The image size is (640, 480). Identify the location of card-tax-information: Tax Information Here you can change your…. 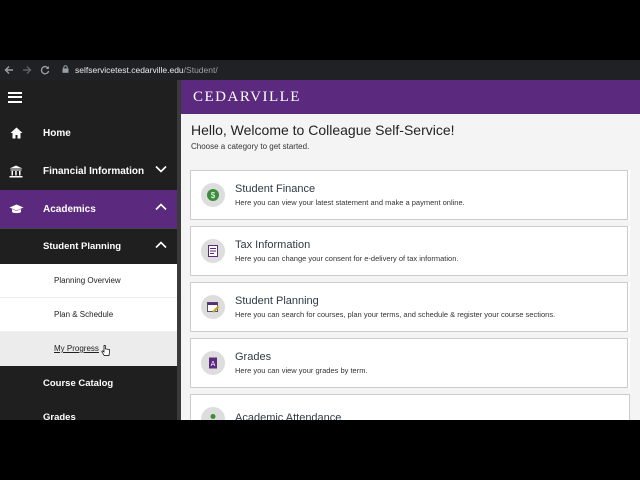
(410, 251).